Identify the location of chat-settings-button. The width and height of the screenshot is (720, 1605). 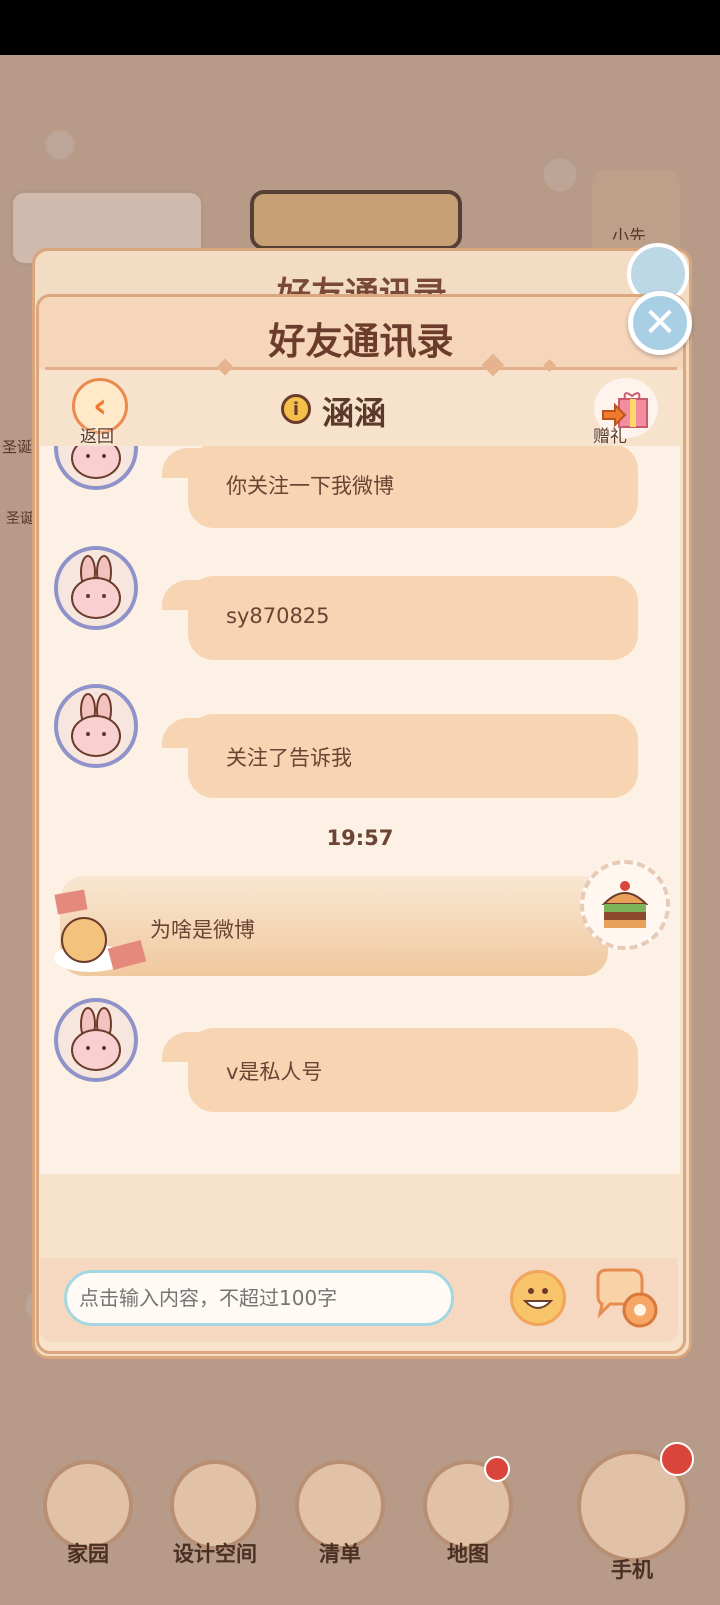
(628, 1300).